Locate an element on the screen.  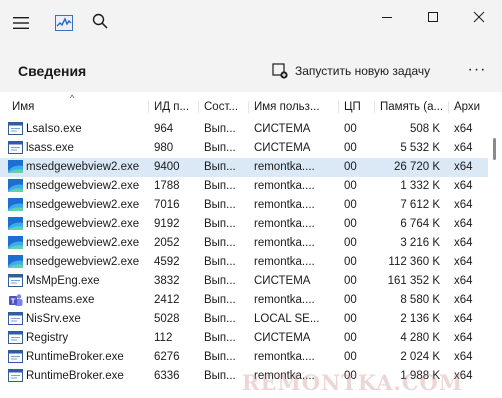
process-memory: 161 352 K is located at coordinates (413, 281).